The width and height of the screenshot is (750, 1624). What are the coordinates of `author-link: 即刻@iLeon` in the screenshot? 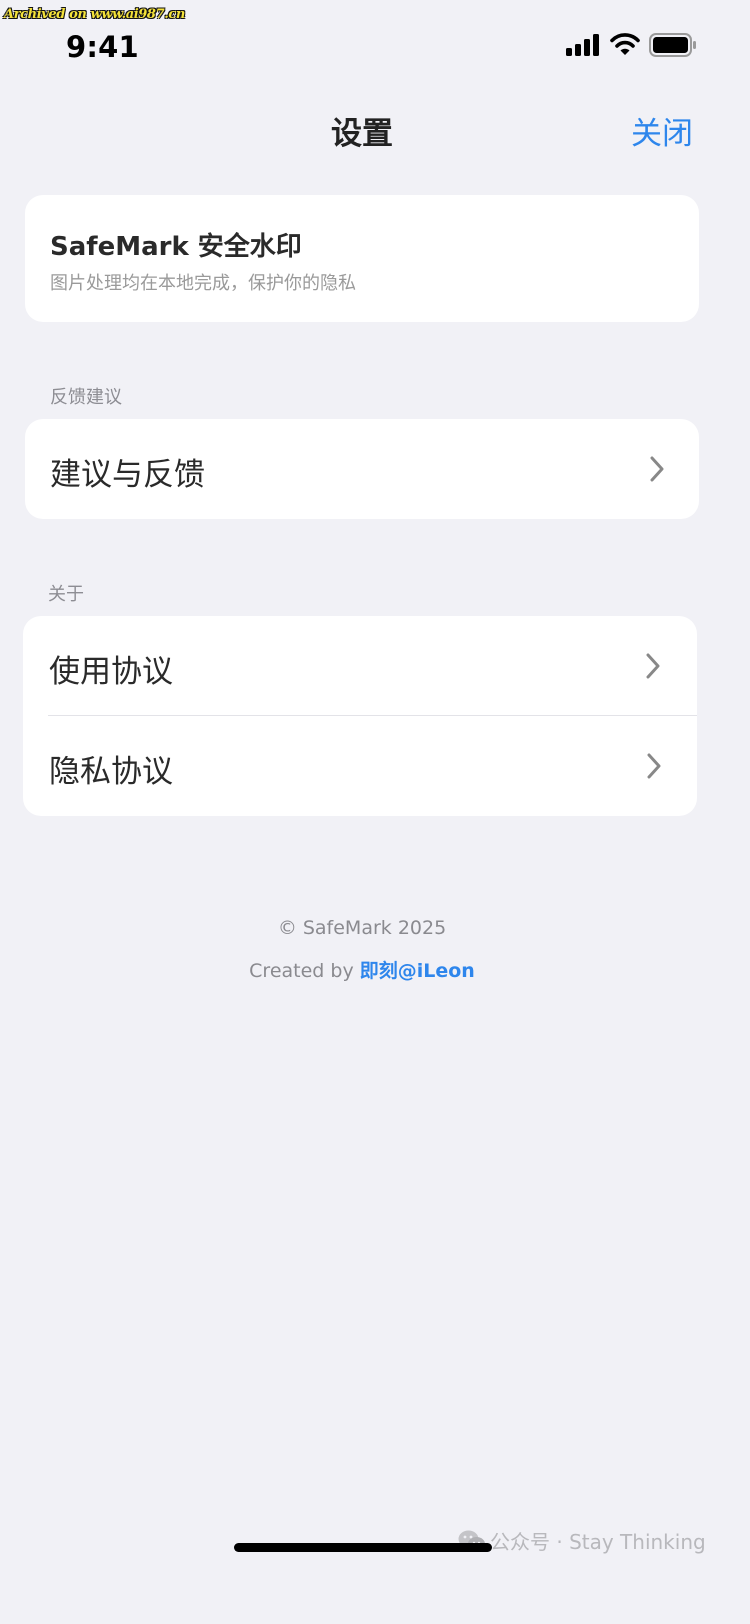 It's located at (417, 971).